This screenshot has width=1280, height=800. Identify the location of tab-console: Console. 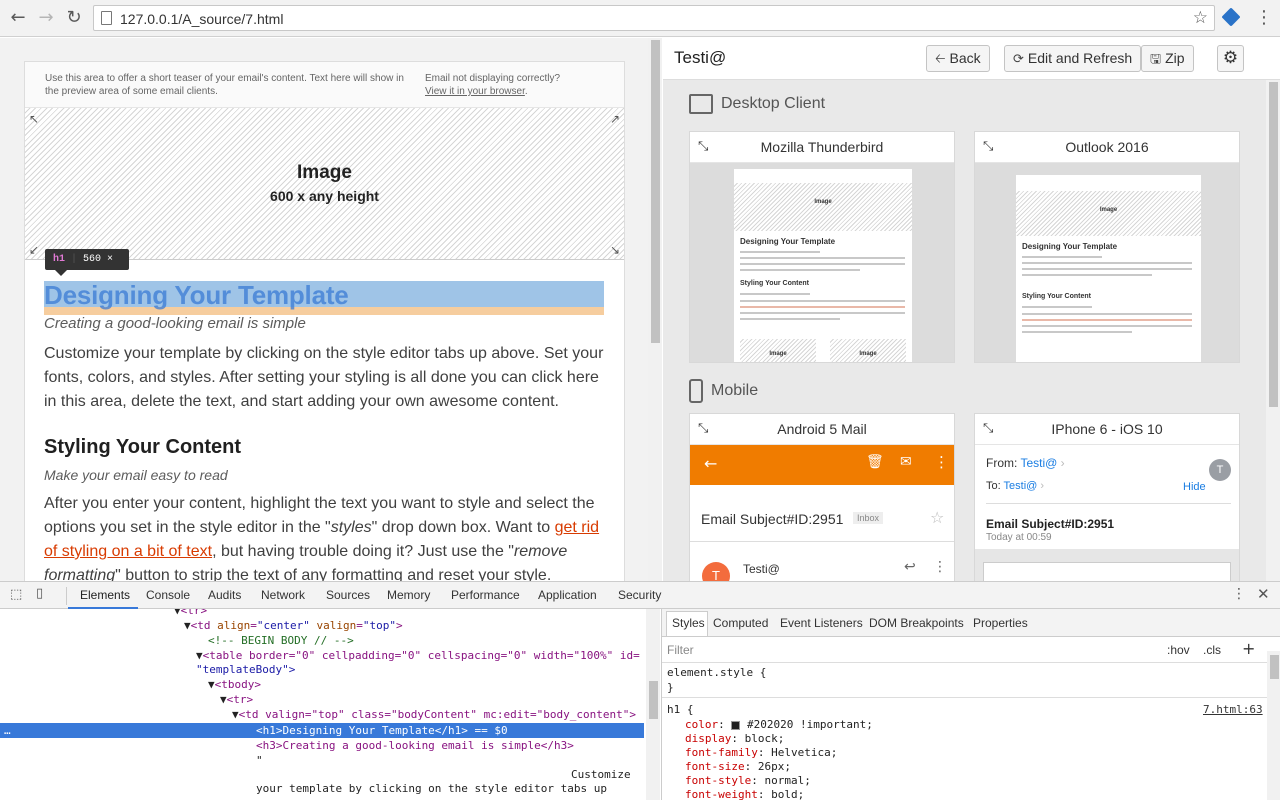
(168, 595).